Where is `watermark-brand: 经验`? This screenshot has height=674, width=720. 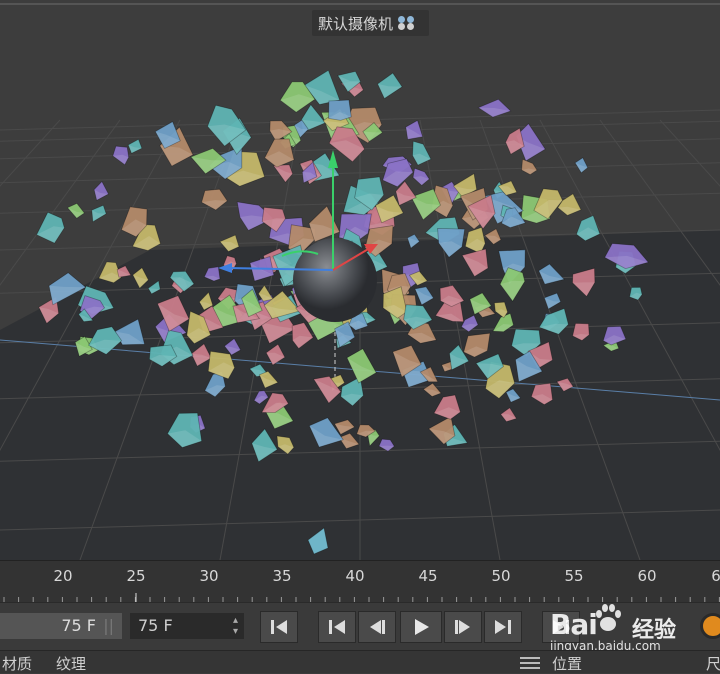
watermark-brand: 经验 is located at coordinates (654, 630).